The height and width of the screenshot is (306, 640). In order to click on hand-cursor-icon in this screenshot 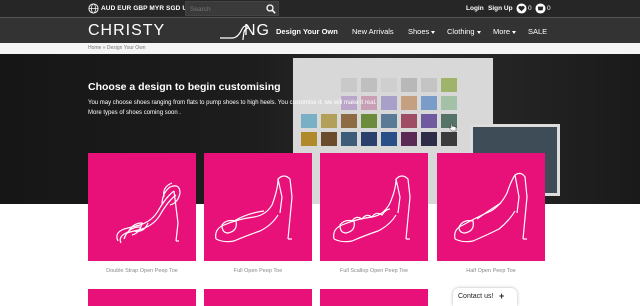, I will do `click(453, 127)`.